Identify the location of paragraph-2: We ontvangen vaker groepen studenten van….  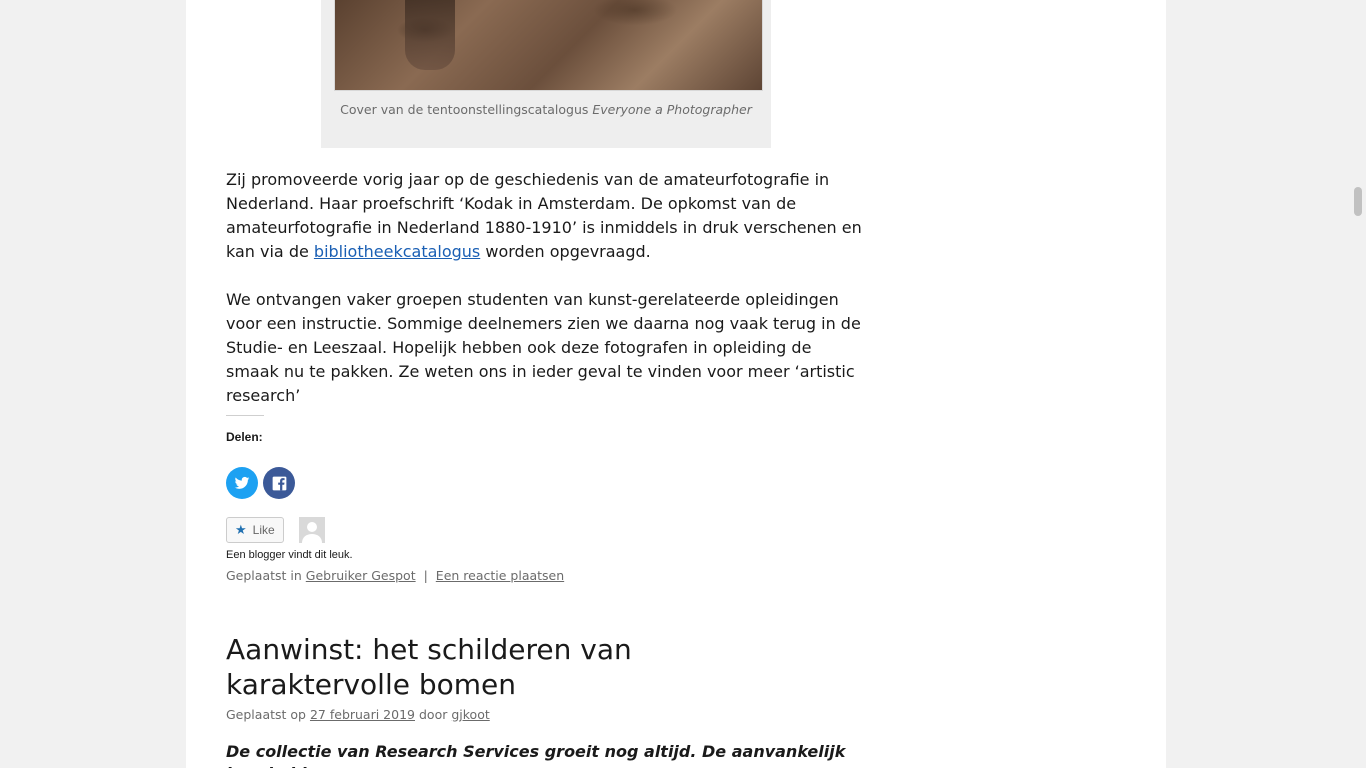
(543, 347).